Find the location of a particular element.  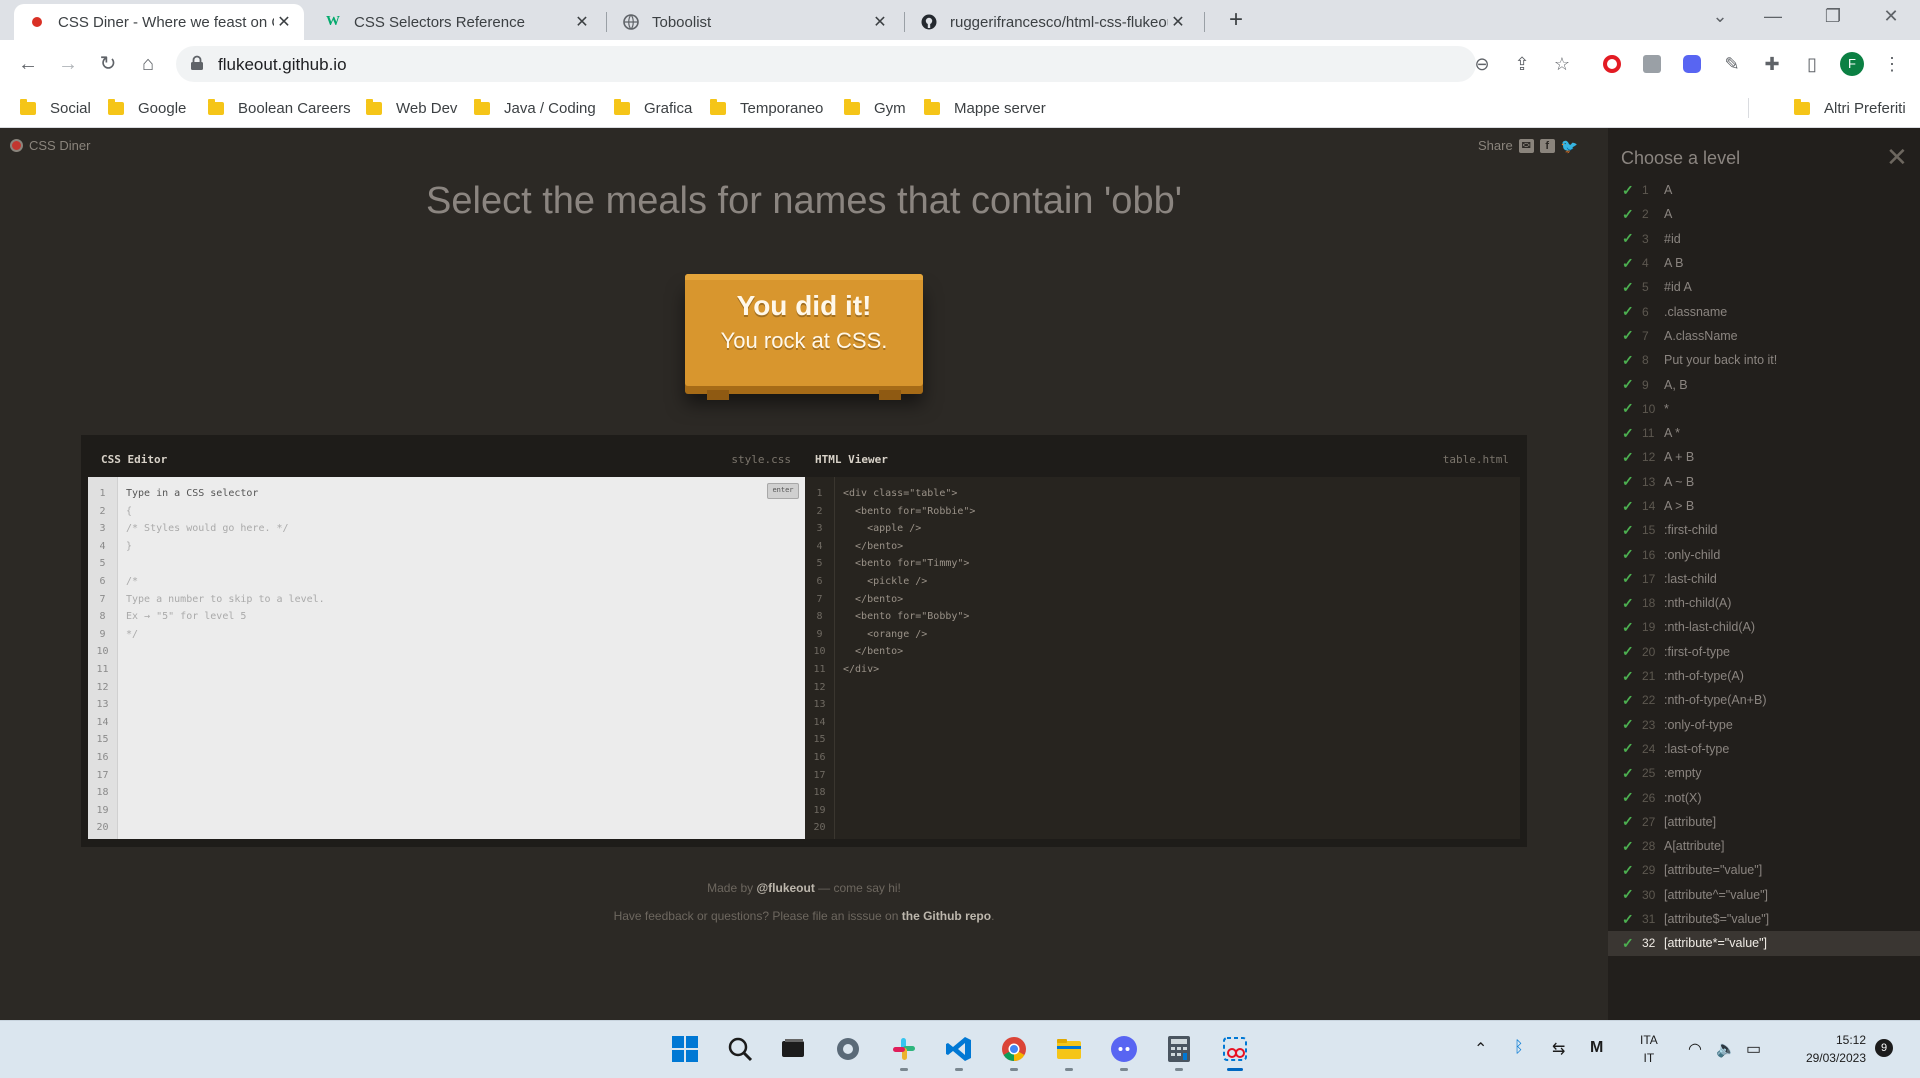

bookmark-folder-temporaneo: Temporaneo is located at coordinates (766, 108).